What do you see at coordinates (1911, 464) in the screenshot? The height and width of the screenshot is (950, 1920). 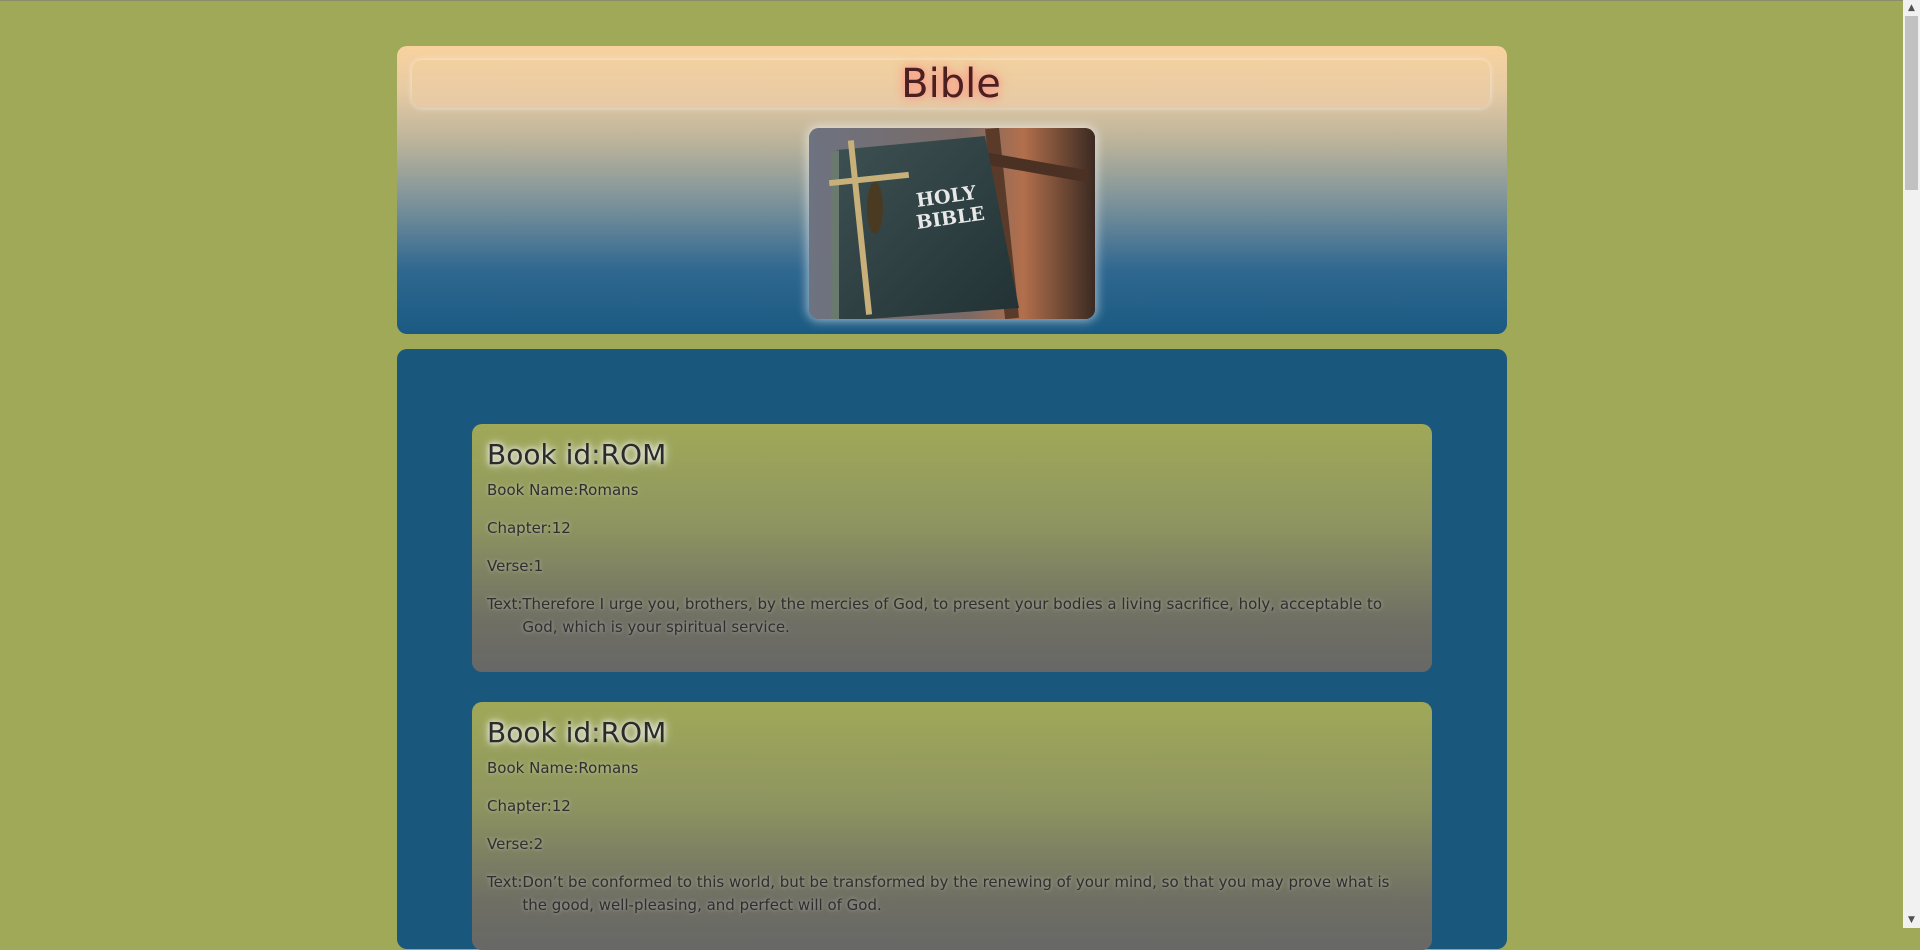 I see `vertical-scrollbar: ▲ ▼` at bounding box center [1911, 464].